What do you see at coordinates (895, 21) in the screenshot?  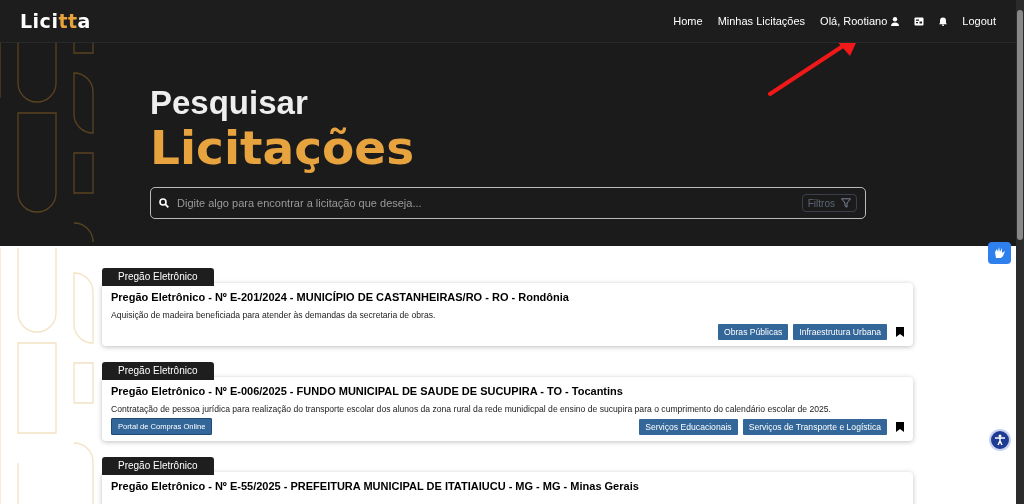 I see `user-icon` at bounding box center [895, 21].